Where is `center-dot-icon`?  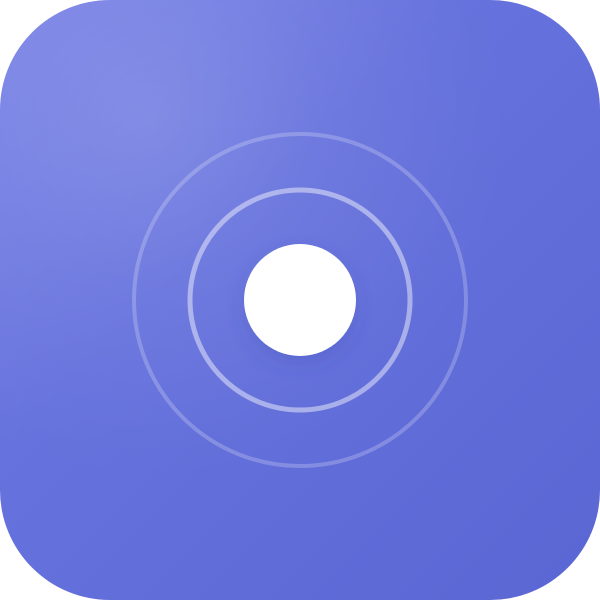 center-dot-icon is located at coordinates (300, 300).